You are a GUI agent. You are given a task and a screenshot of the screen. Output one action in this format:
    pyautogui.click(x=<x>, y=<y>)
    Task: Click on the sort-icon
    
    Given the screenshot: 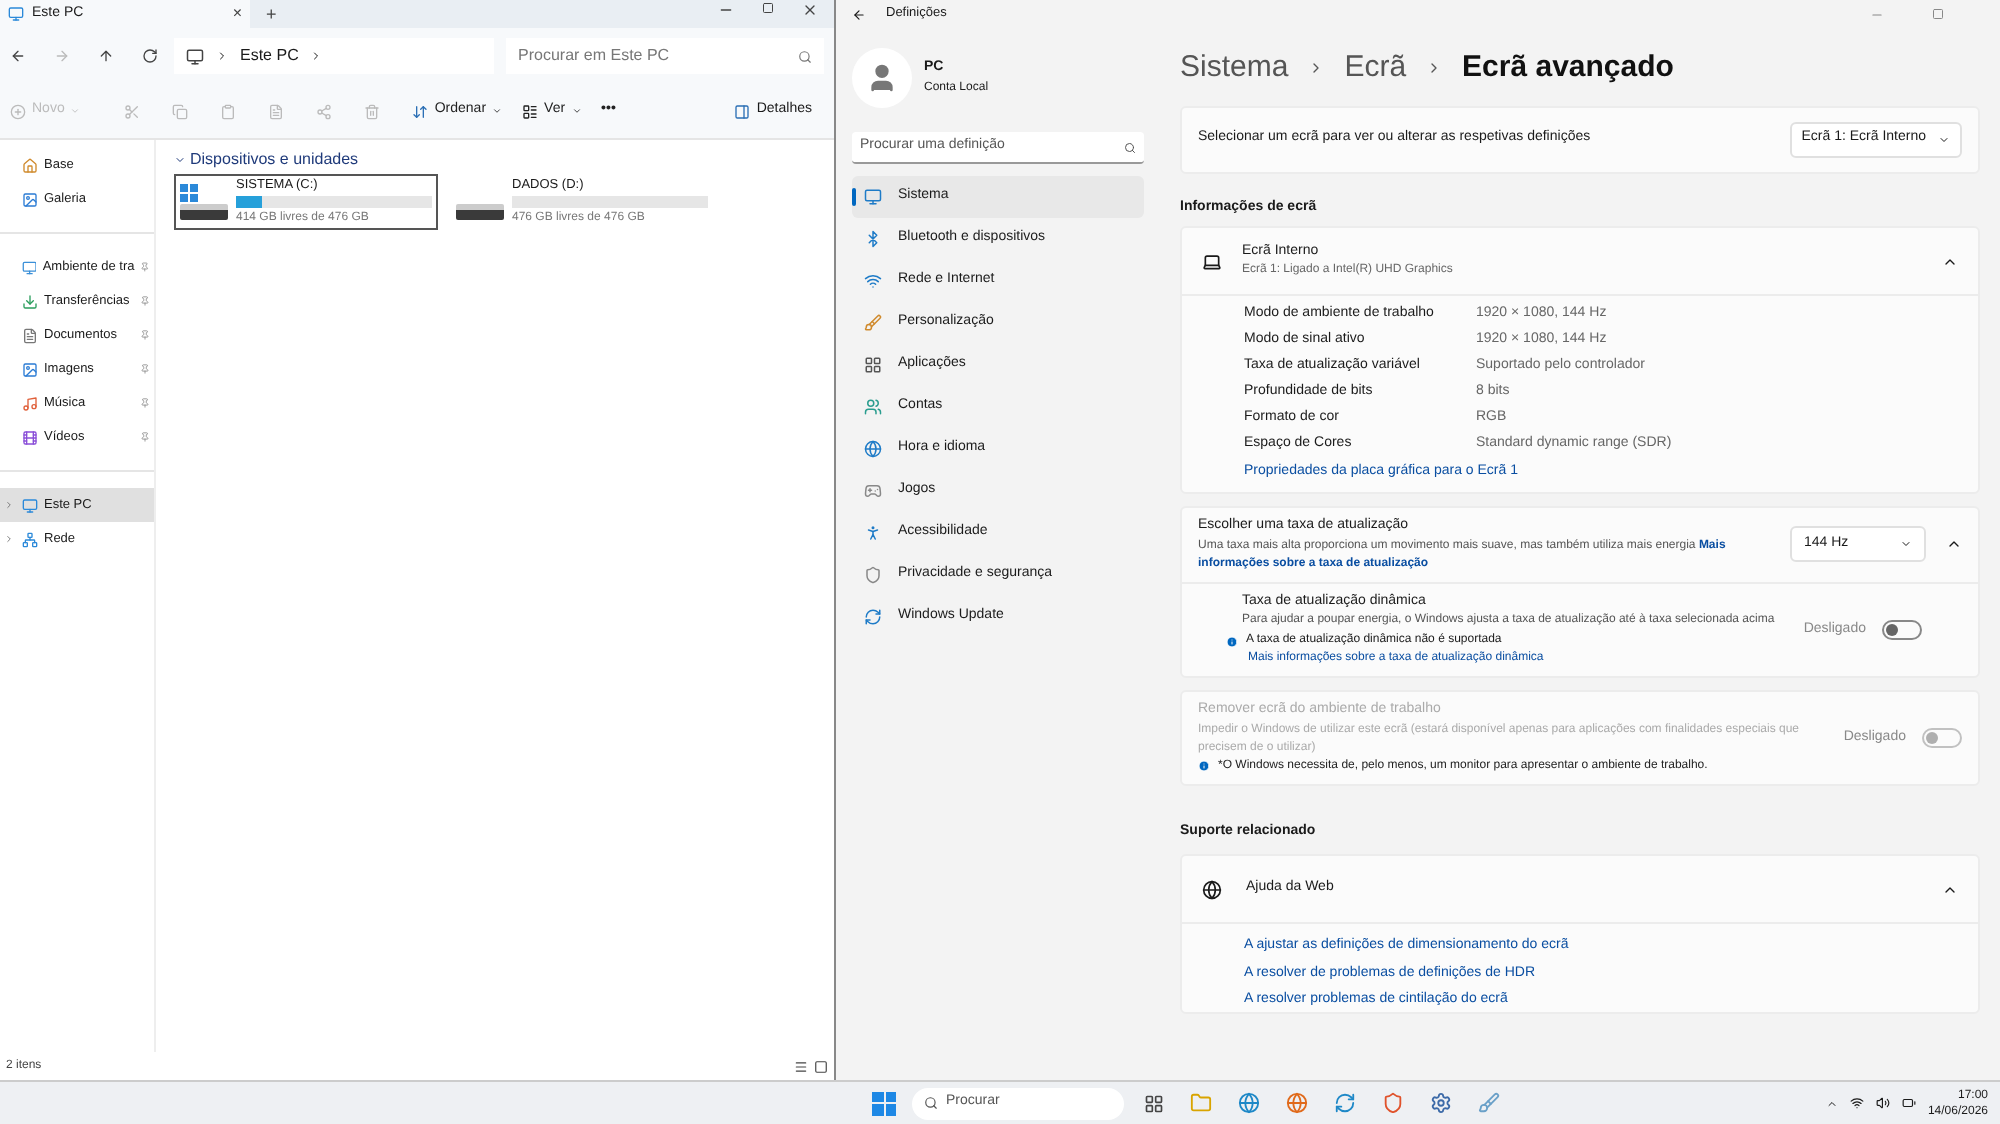 What is the action you would take?
    pyautogui.click(x=420, y=111)
    